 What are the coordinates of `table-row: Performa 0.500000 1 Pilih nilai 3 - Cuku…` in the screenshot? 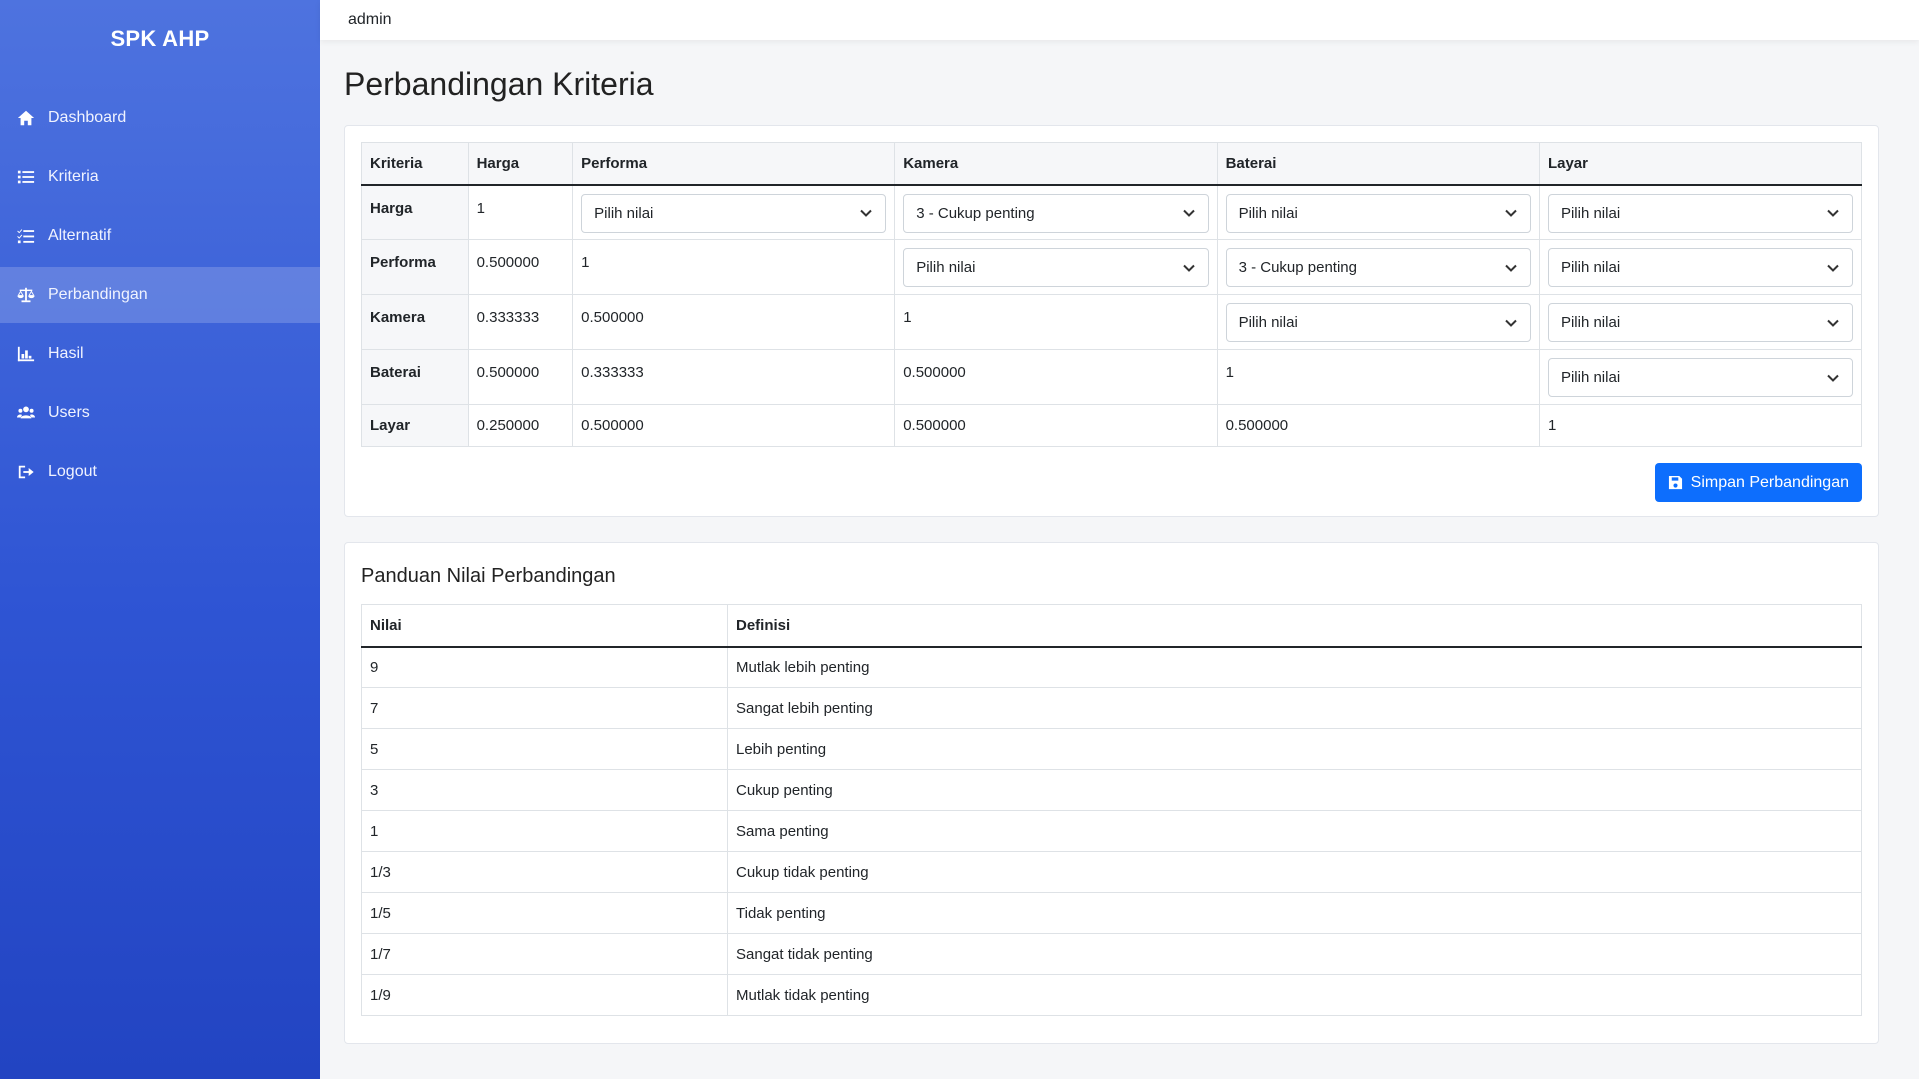 It's located at (1112, 267).